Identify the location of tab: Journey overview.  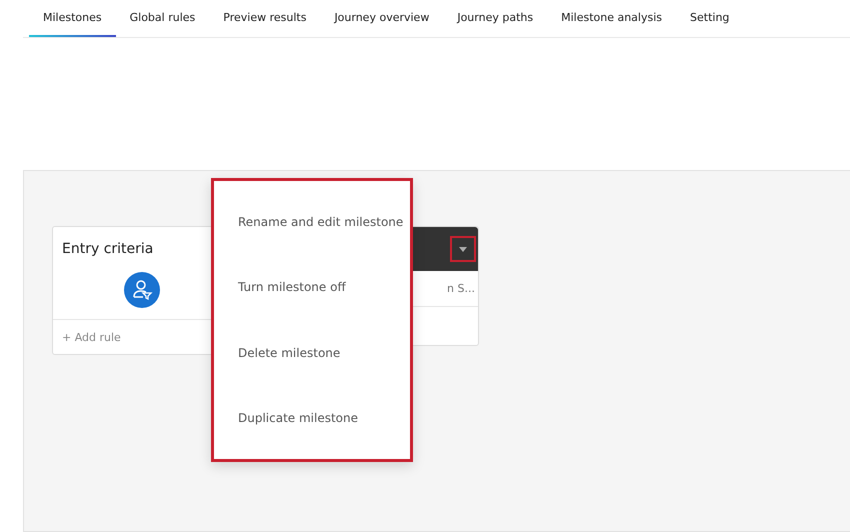
(382, 18).